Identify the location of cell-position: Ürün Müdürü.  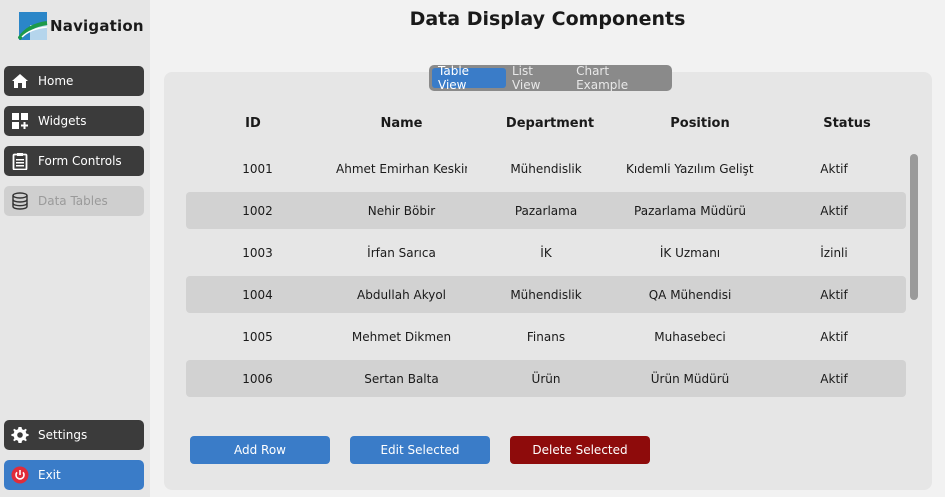
(690, 379).